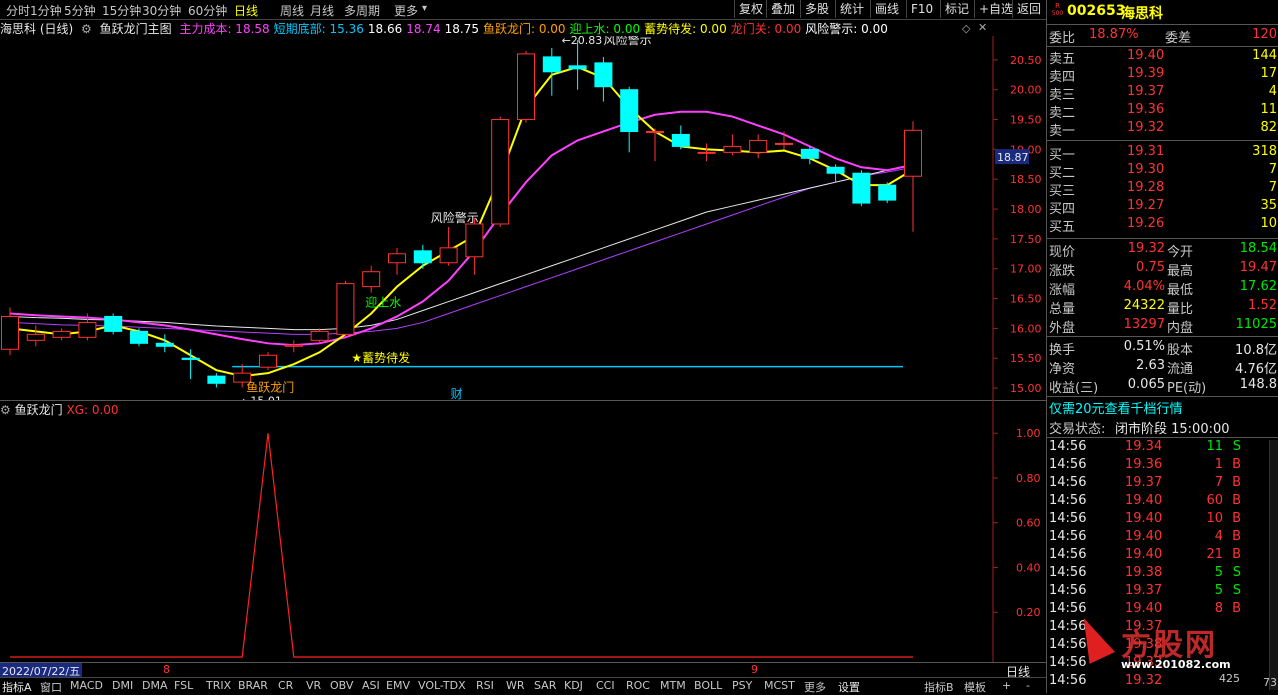  Describe the element at coordinates (982, 27) in the screenshot. I see `chart-close-icon: ✕` at that location.